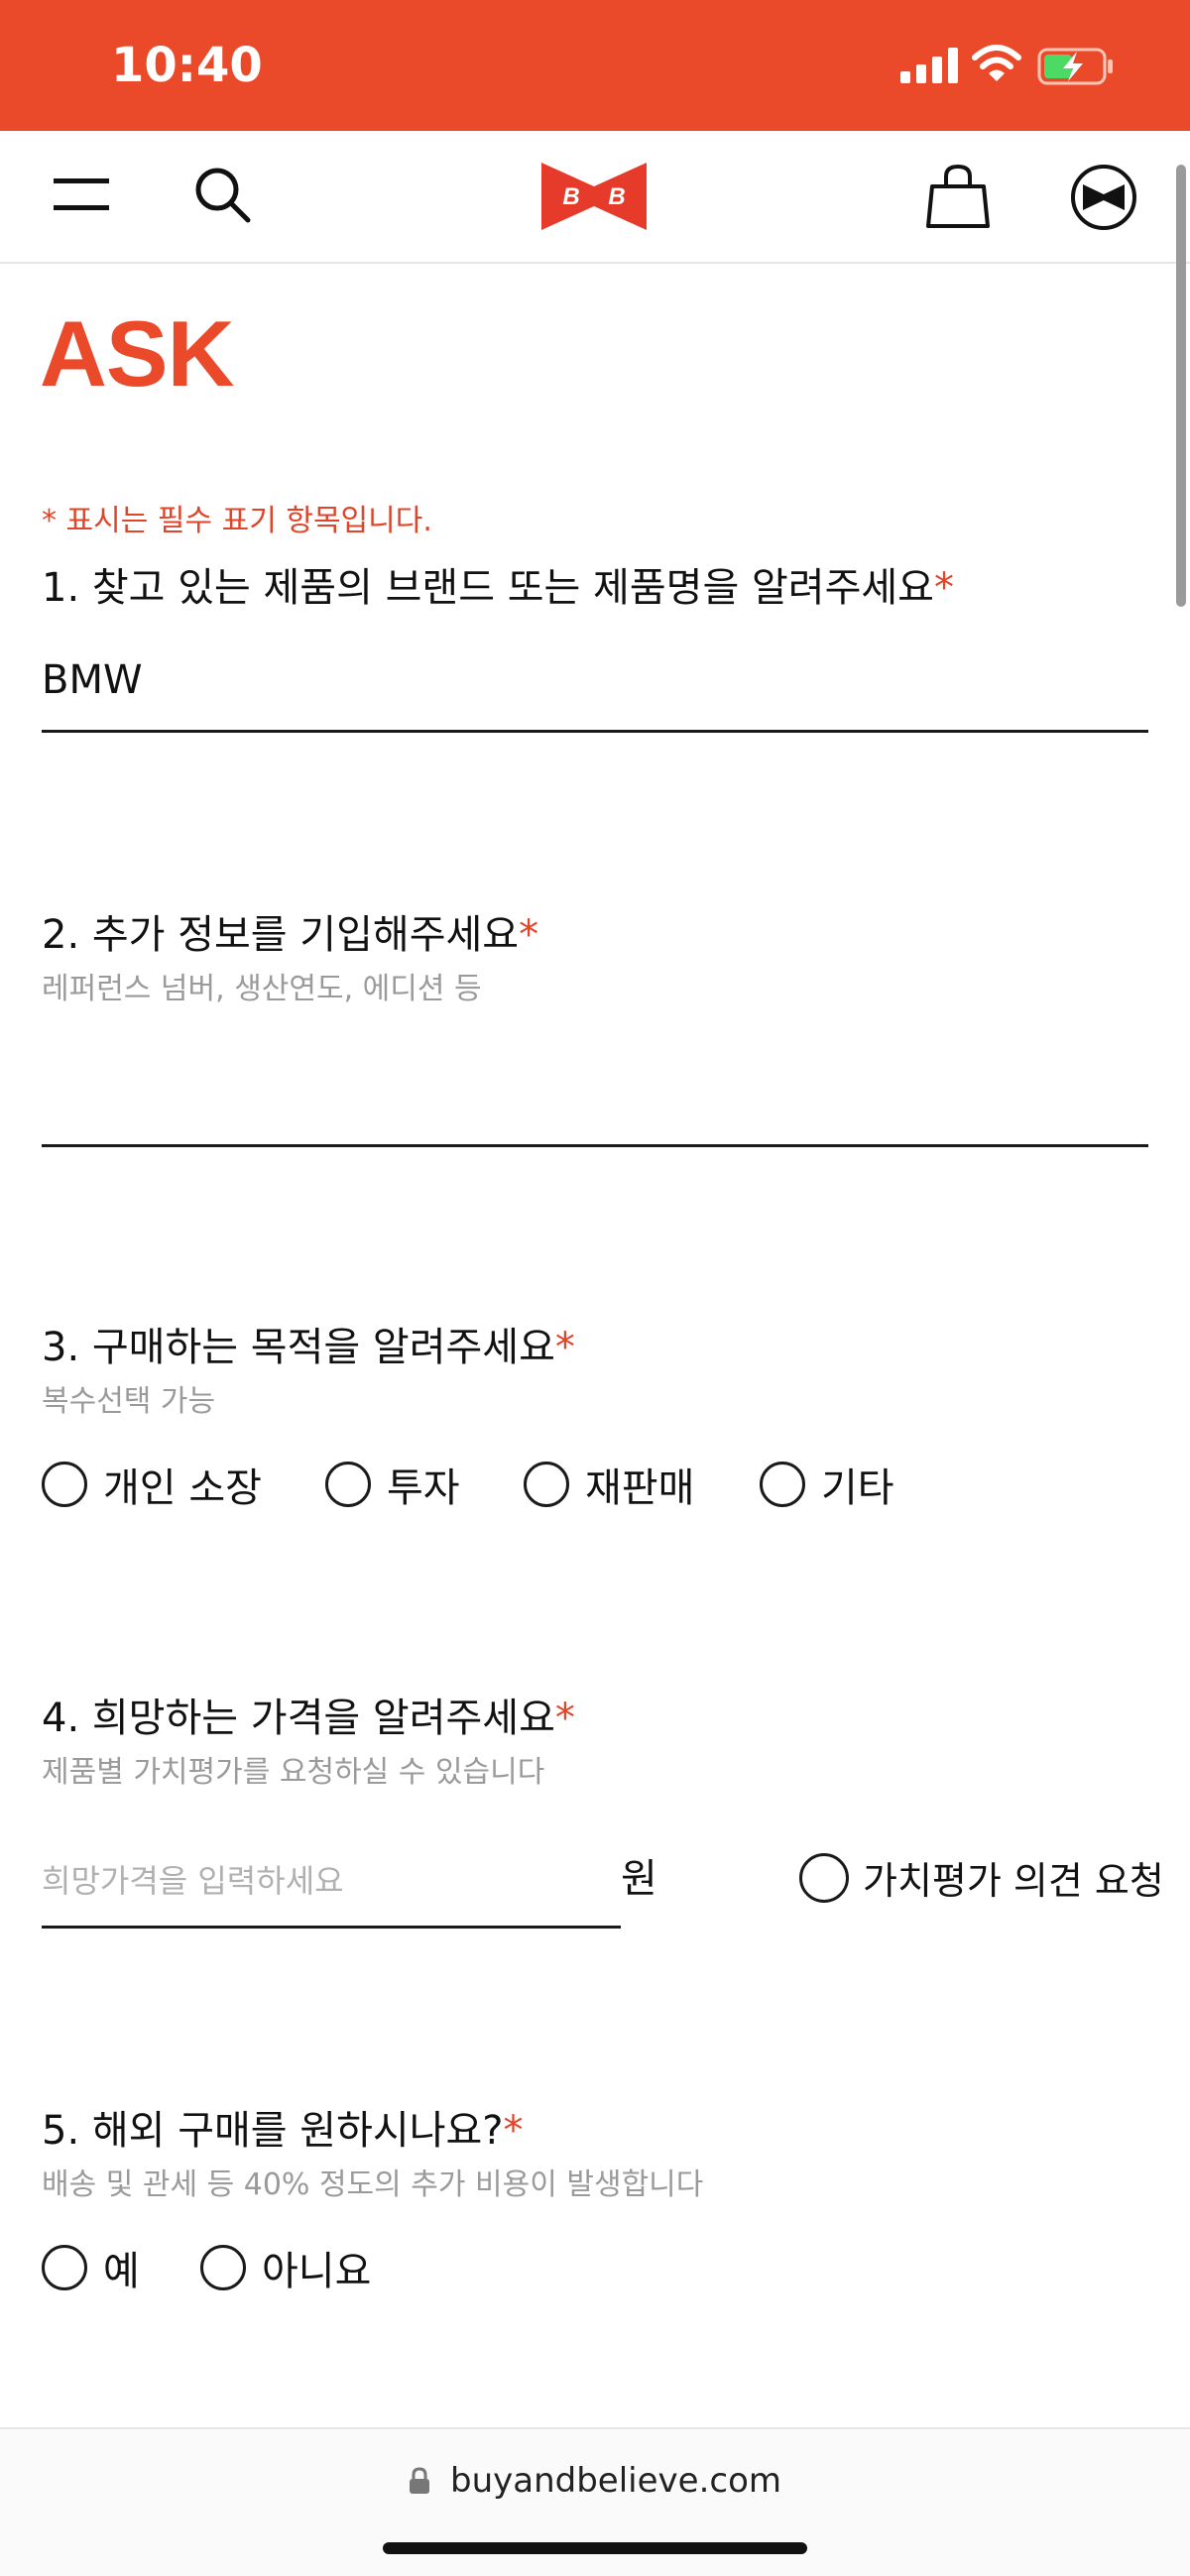  What do you see at coordinates (639, 1879) in the screenshot?
I see `currency-unit: 원` at bounding box center [639, 1879].